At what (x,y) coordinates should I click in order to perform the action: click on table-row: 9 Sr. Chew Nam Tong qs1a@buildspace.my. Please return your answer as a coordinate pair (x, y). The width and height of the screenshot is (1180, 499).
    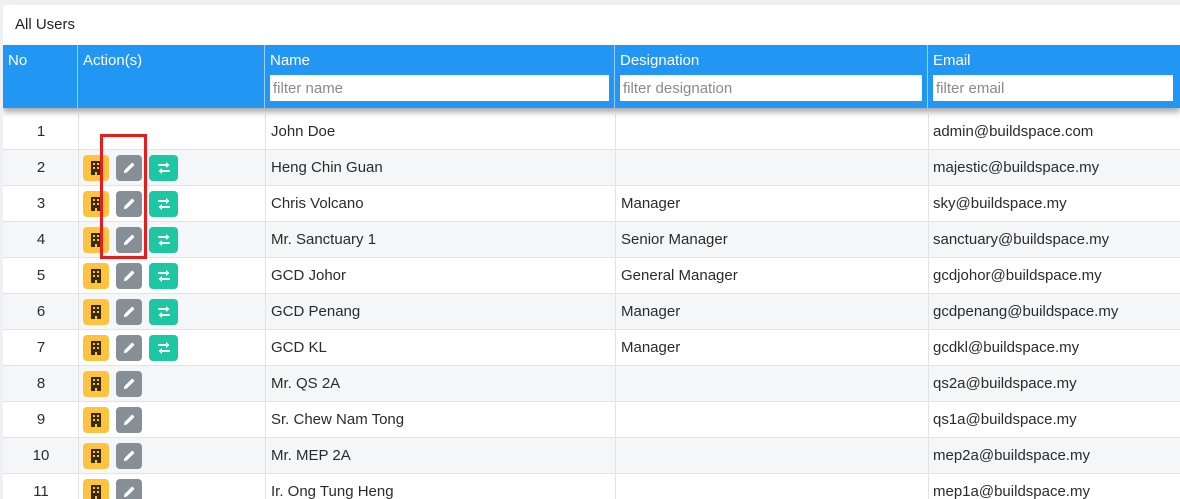
    Looking at the image, I should click on (591, 420).